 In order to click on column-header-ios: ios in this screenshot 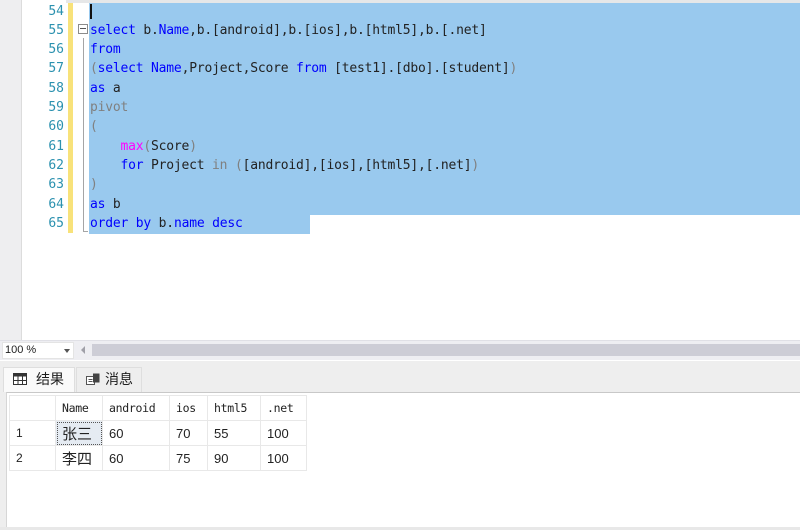, I will do `click(188, 408)`.